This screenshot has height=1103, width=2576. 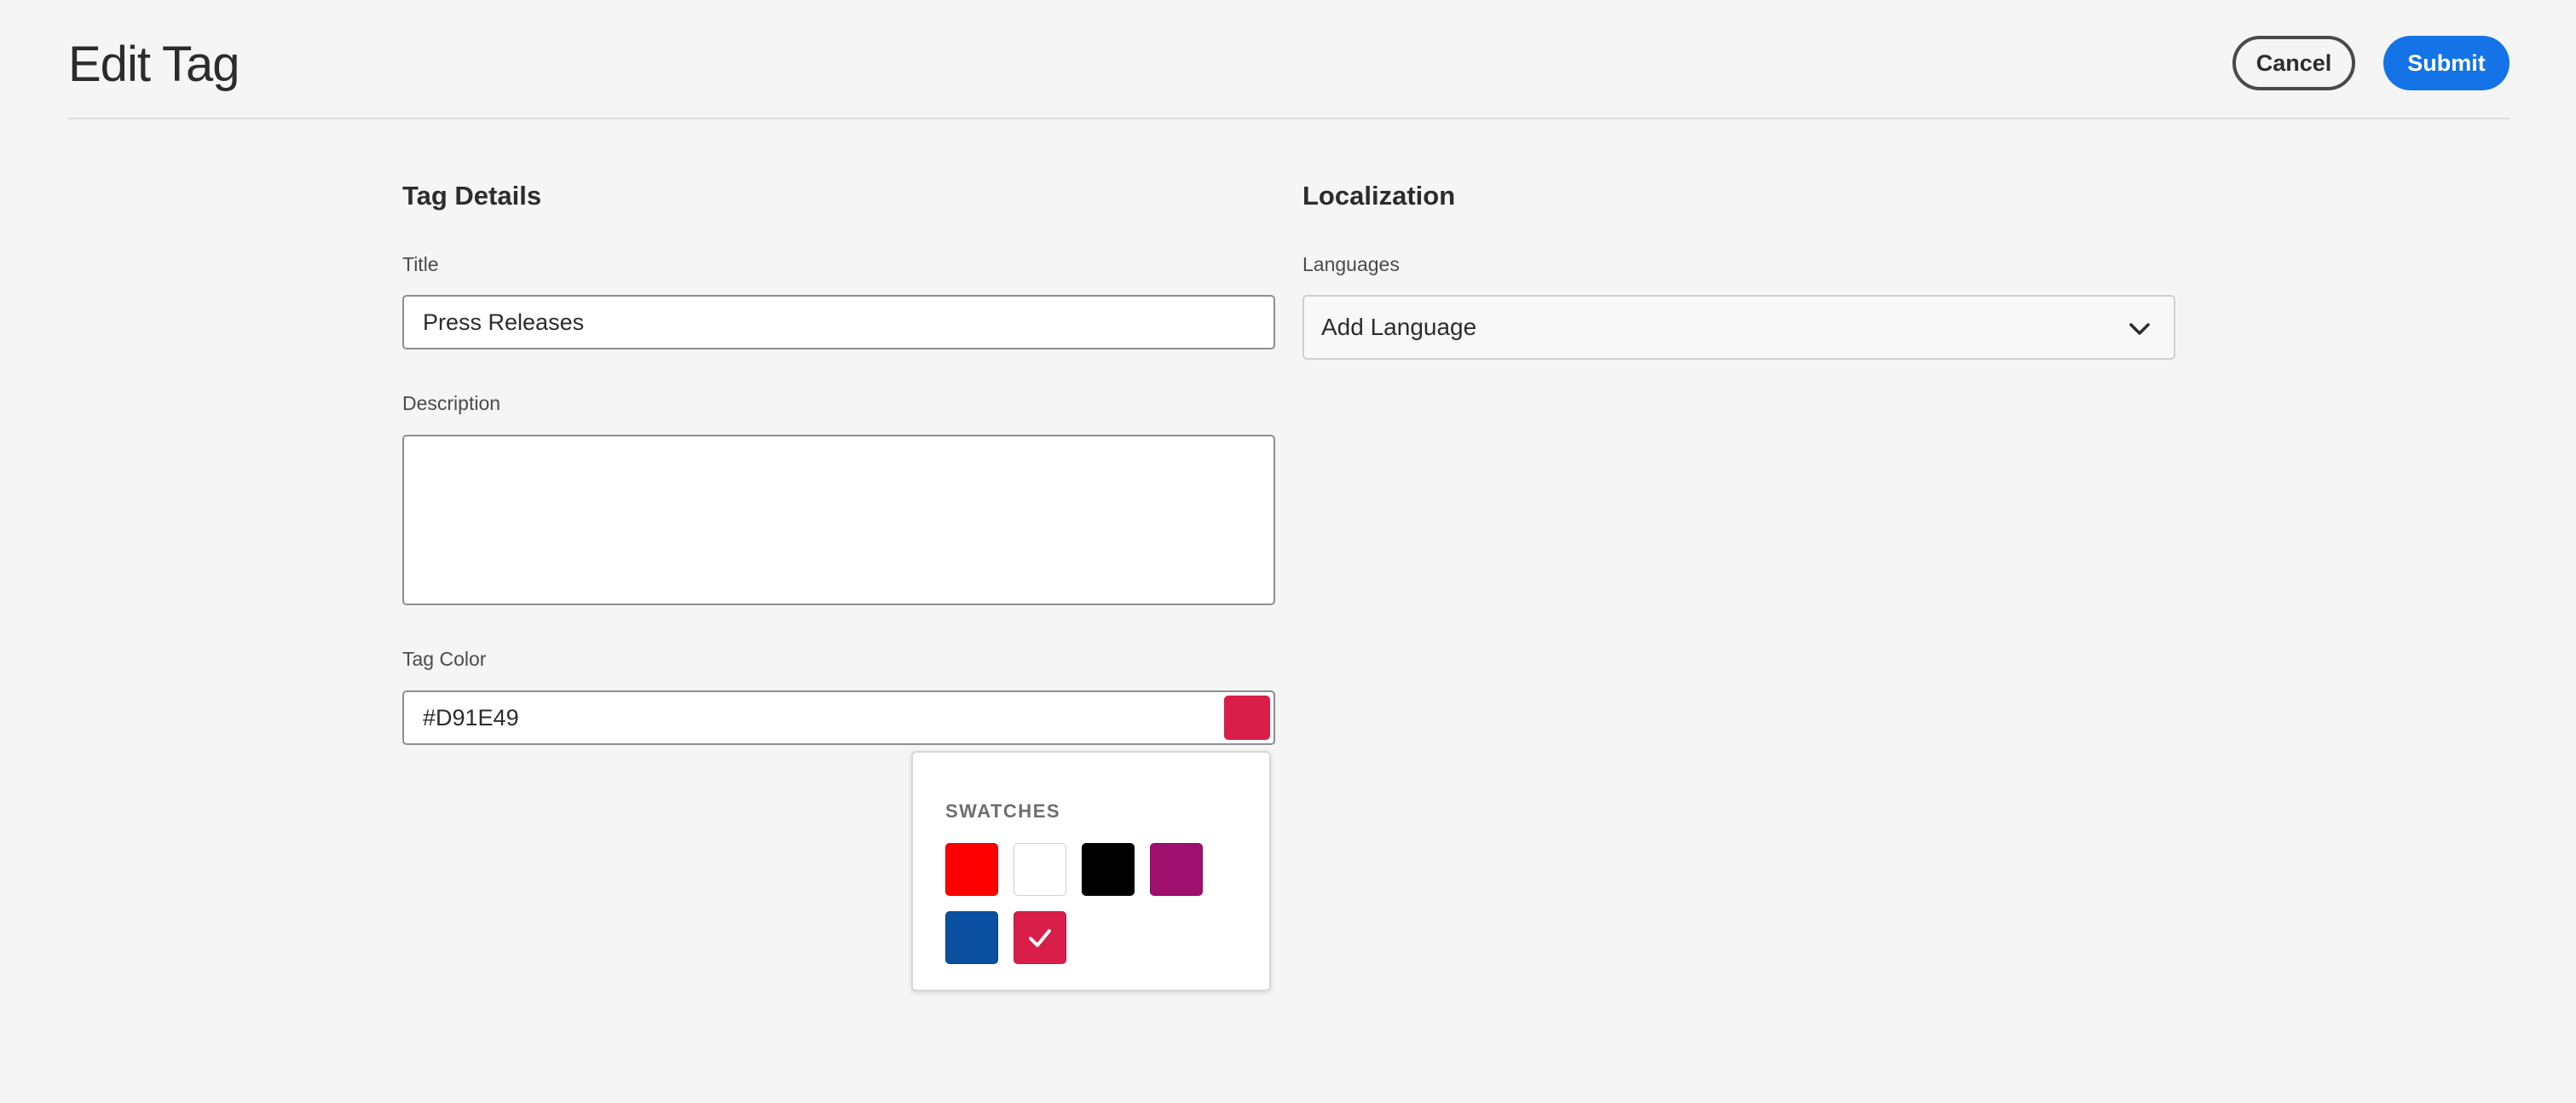 What do you see at coordinates (838, 520) in the screenshot?
I see `description-textarea` at bounding box center [838, 520].